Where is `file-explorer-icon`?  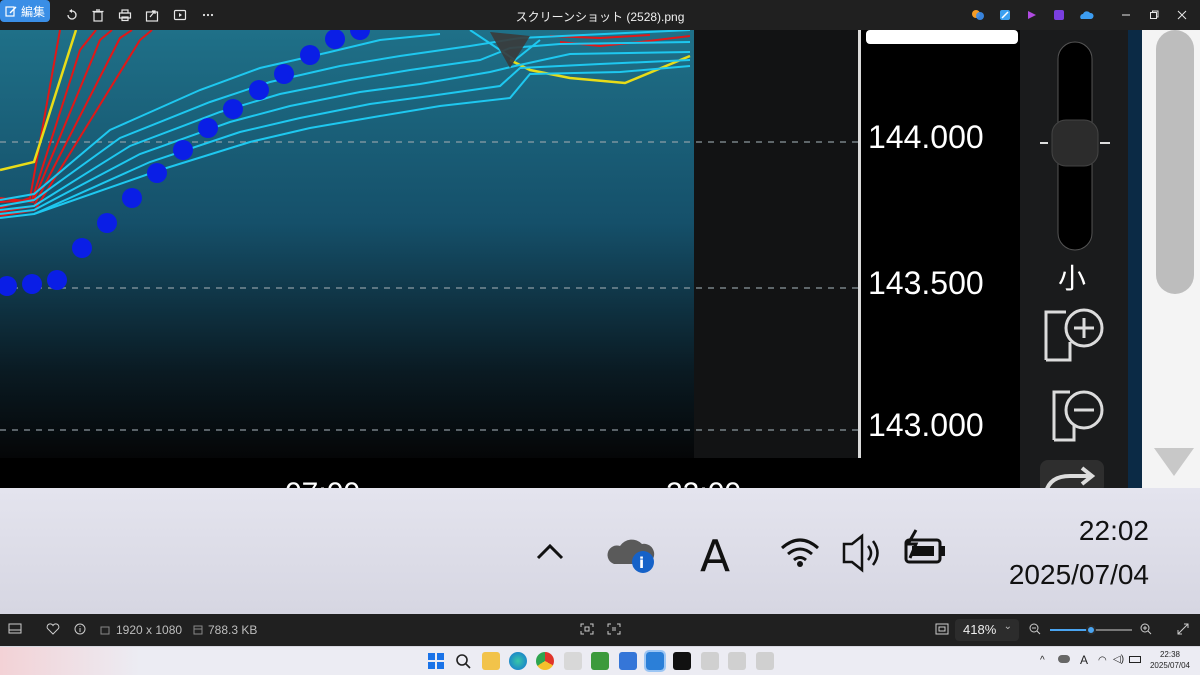
file-explorer-icon is located at coordinates (491, 661).